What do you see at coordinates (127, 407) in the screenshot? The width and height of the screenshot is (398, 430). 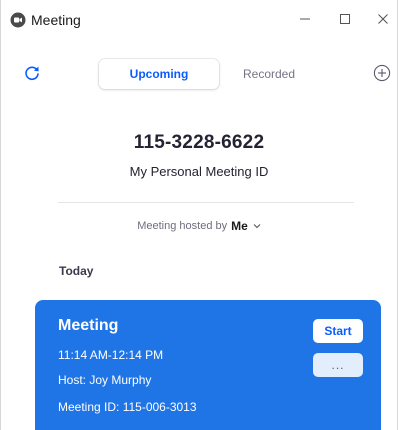 I see `meeting-card-id: Meeting ID: 115-006-3013` at bounding box center [127, 407].